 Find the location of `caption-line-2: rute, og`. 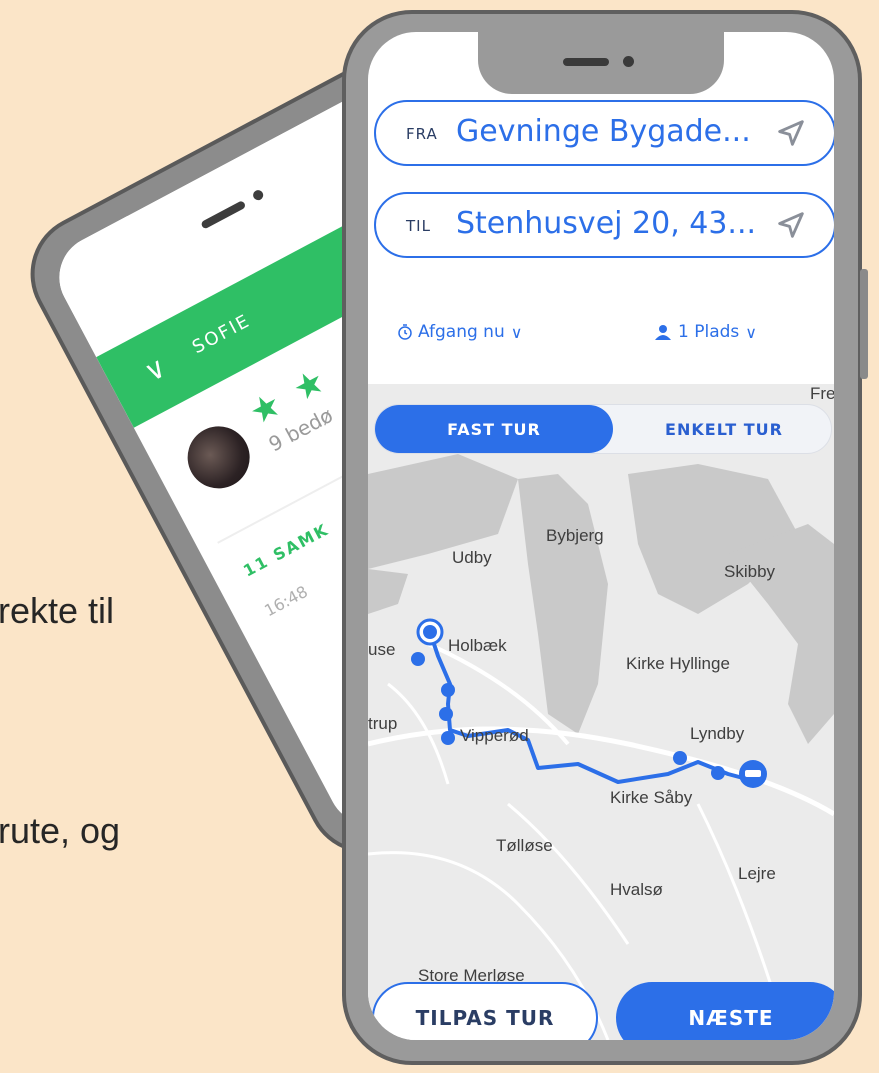

caption-line-2: rute, og is located at coordinates (60, 830).